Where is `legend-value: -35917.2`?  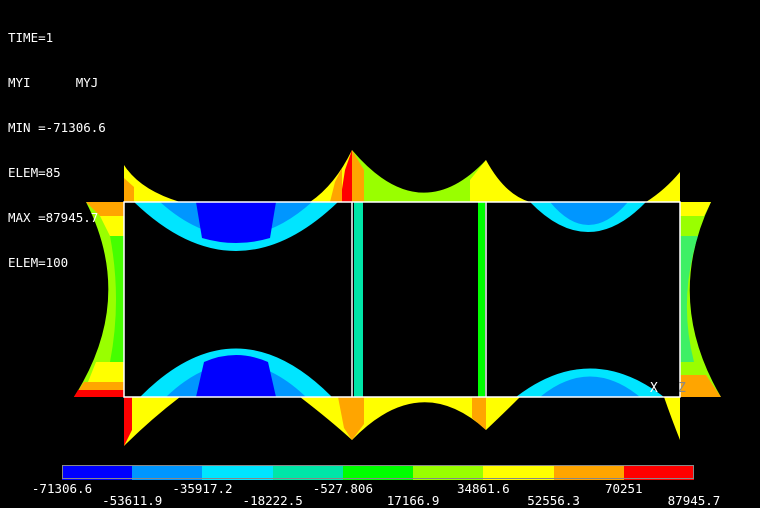 legend-value: -35917.2 is located at coordinates (202, 488).